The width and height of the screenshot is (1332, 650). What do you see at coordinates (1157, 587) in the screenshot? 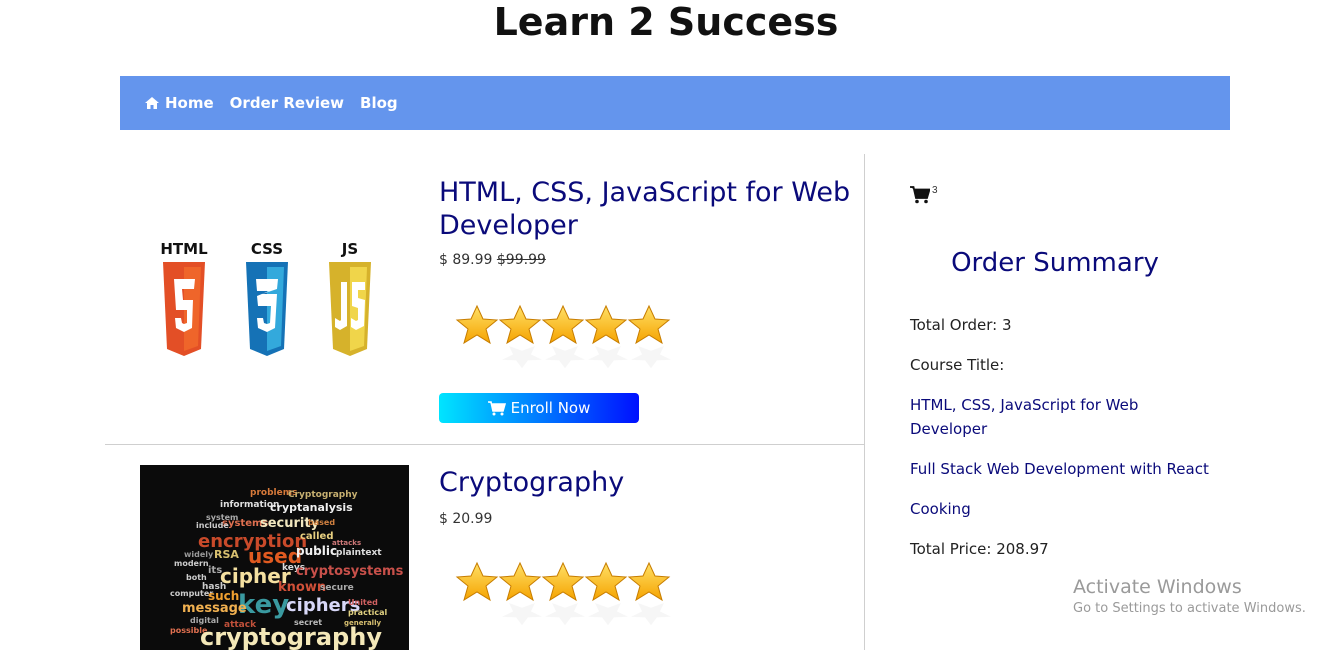
I see `windows-activation-title: Activate Windows` at bounding box center [1157, 587].